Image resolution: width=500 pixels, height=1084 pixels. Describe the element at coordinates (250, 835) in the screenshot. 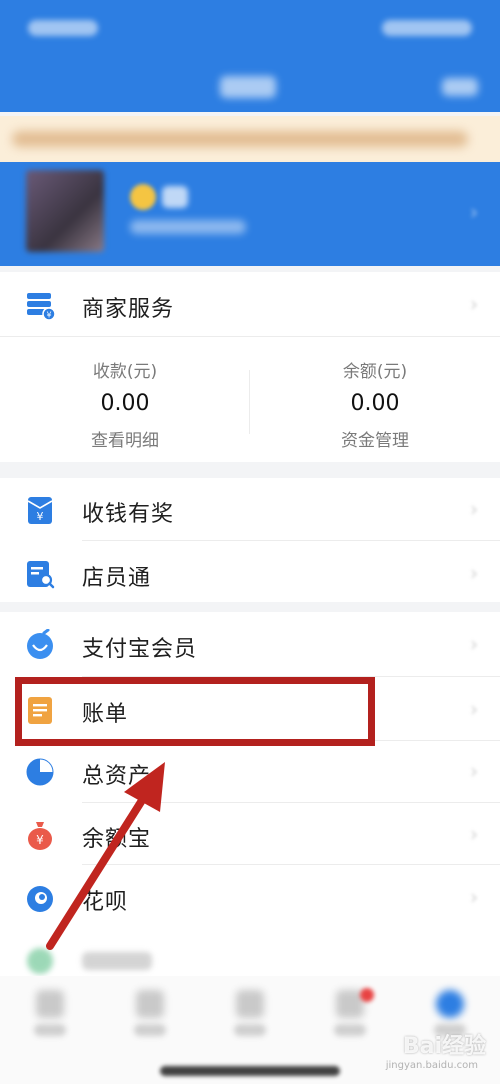

I see `yuebao-item: ¥ 余额宝 ›` at that location.